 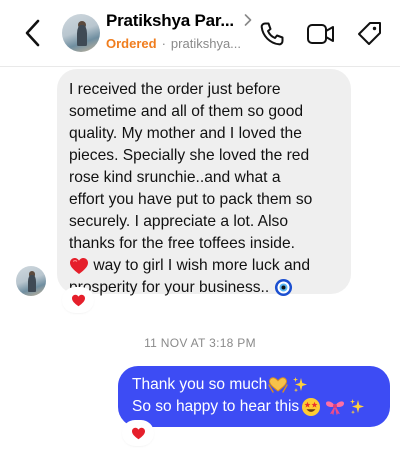 I want to click on incoming-reaction-badge, so click(x=78, y=300).